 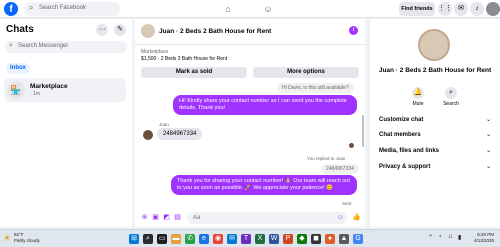 What do you see at coordinates (232, 239) in the screenshot?
I see `mail-icon: ✉` at bounding box center [232, 239].